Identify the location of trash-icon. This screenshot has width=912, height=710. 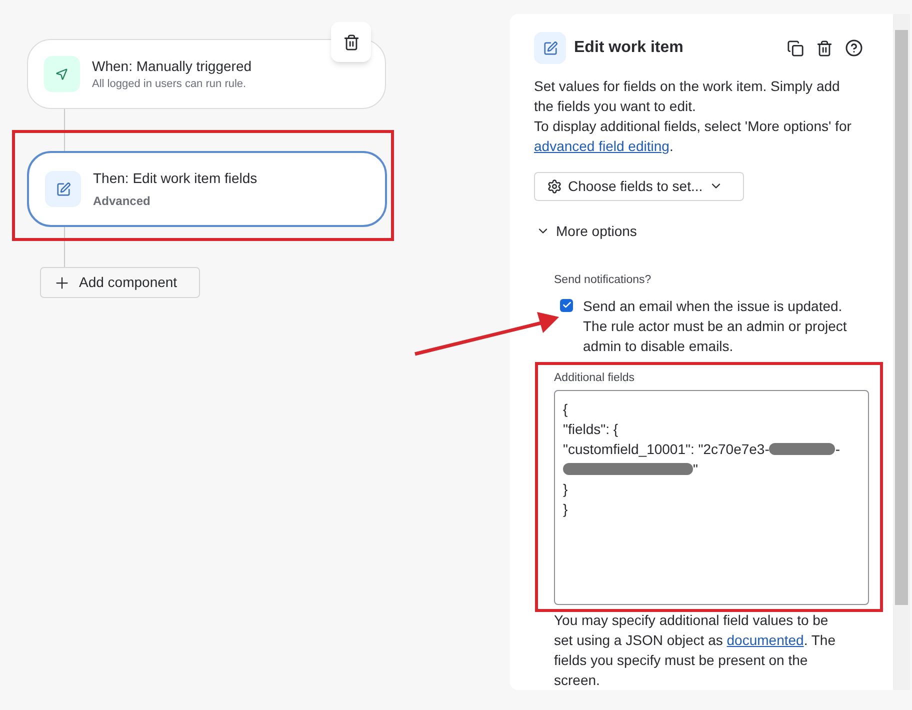
(351, 42).